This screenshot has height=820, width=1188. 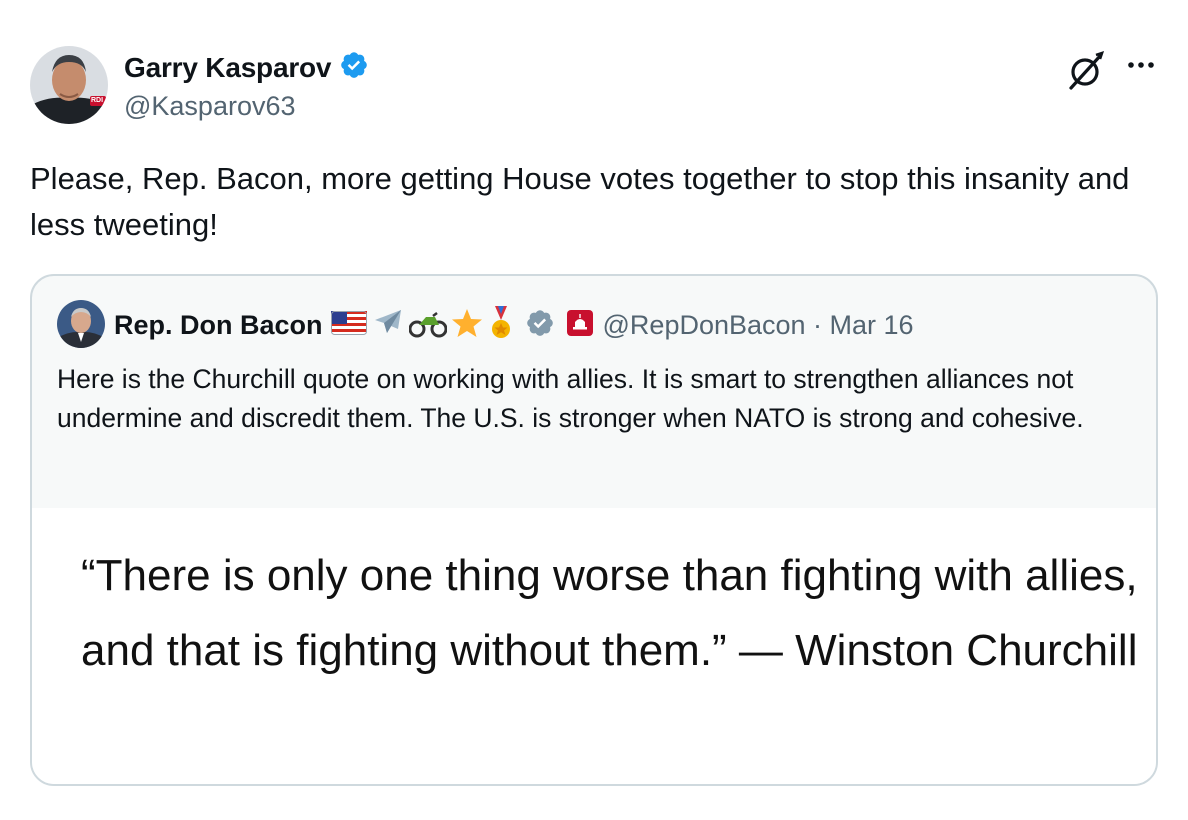 What do you see at coordinates (97, 100) in the screenshot?
I see `avatar-badge-text: RDI` at bounding box center [97, 100].